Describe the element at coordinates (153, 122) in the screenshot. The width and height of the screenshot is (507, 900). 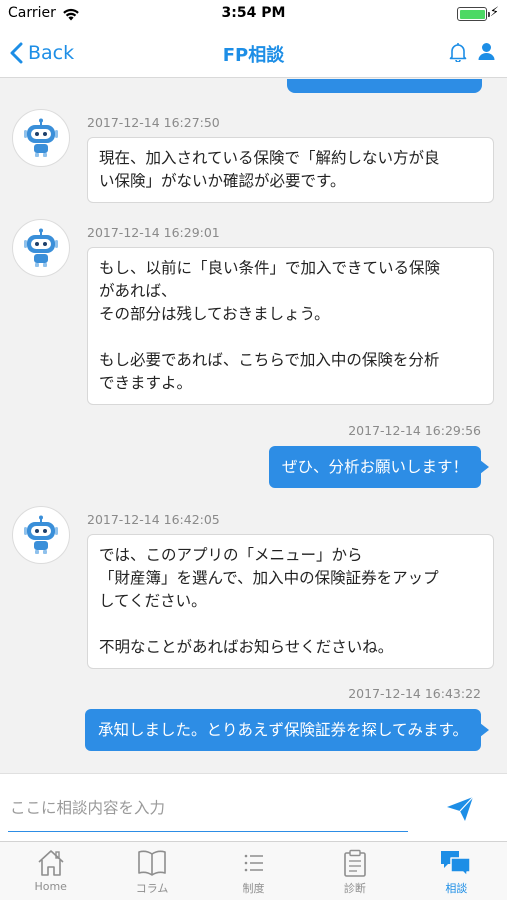
I see `message-timestamp: 2017-12-14 16:27:50` at that location.